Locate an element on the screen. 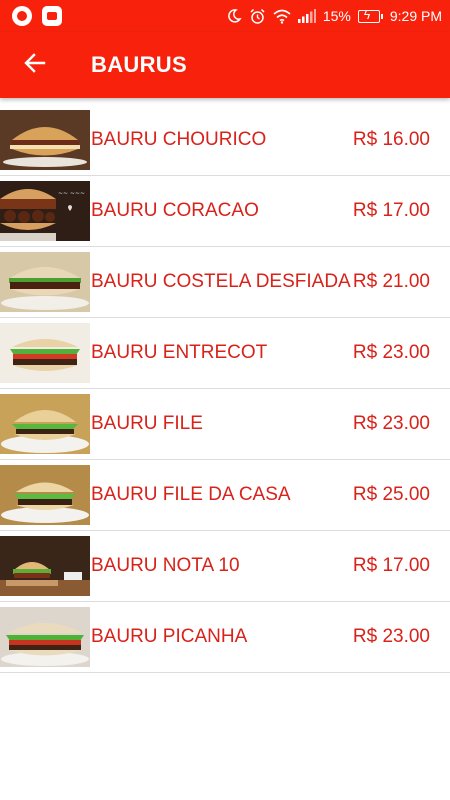 This screenshot has width=450, height=800. list-item: BAURU ENTRECOT R$ 23.00 is located at coordinates (225, 353).